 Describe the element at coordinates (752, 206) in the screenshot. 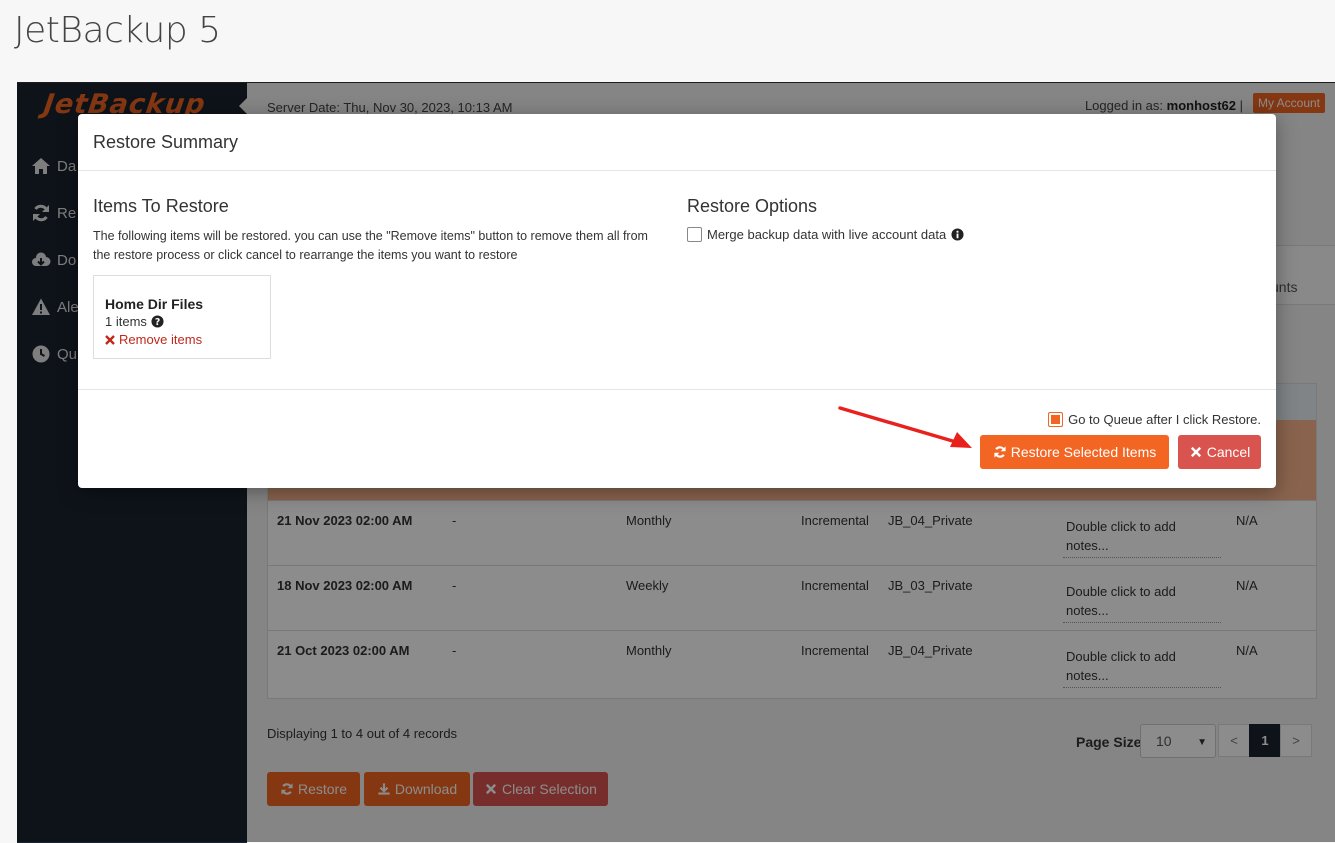

I see `restore-options-title: Restore Options` at that location.